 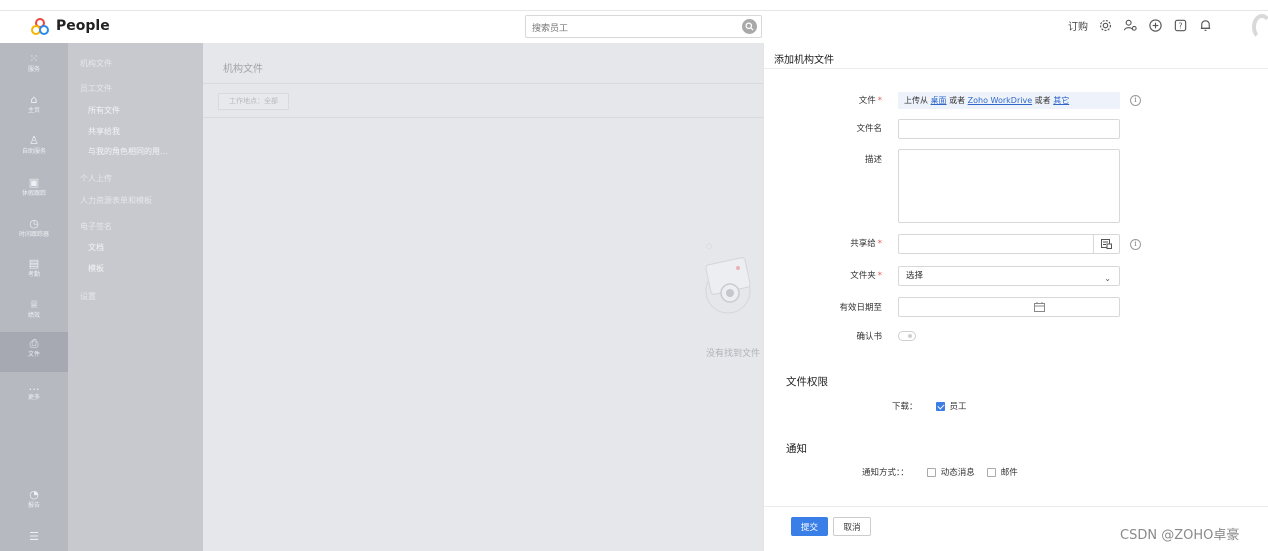 I want to click on subnav-employee-files: 员工文件, so click(x=96, y=88).